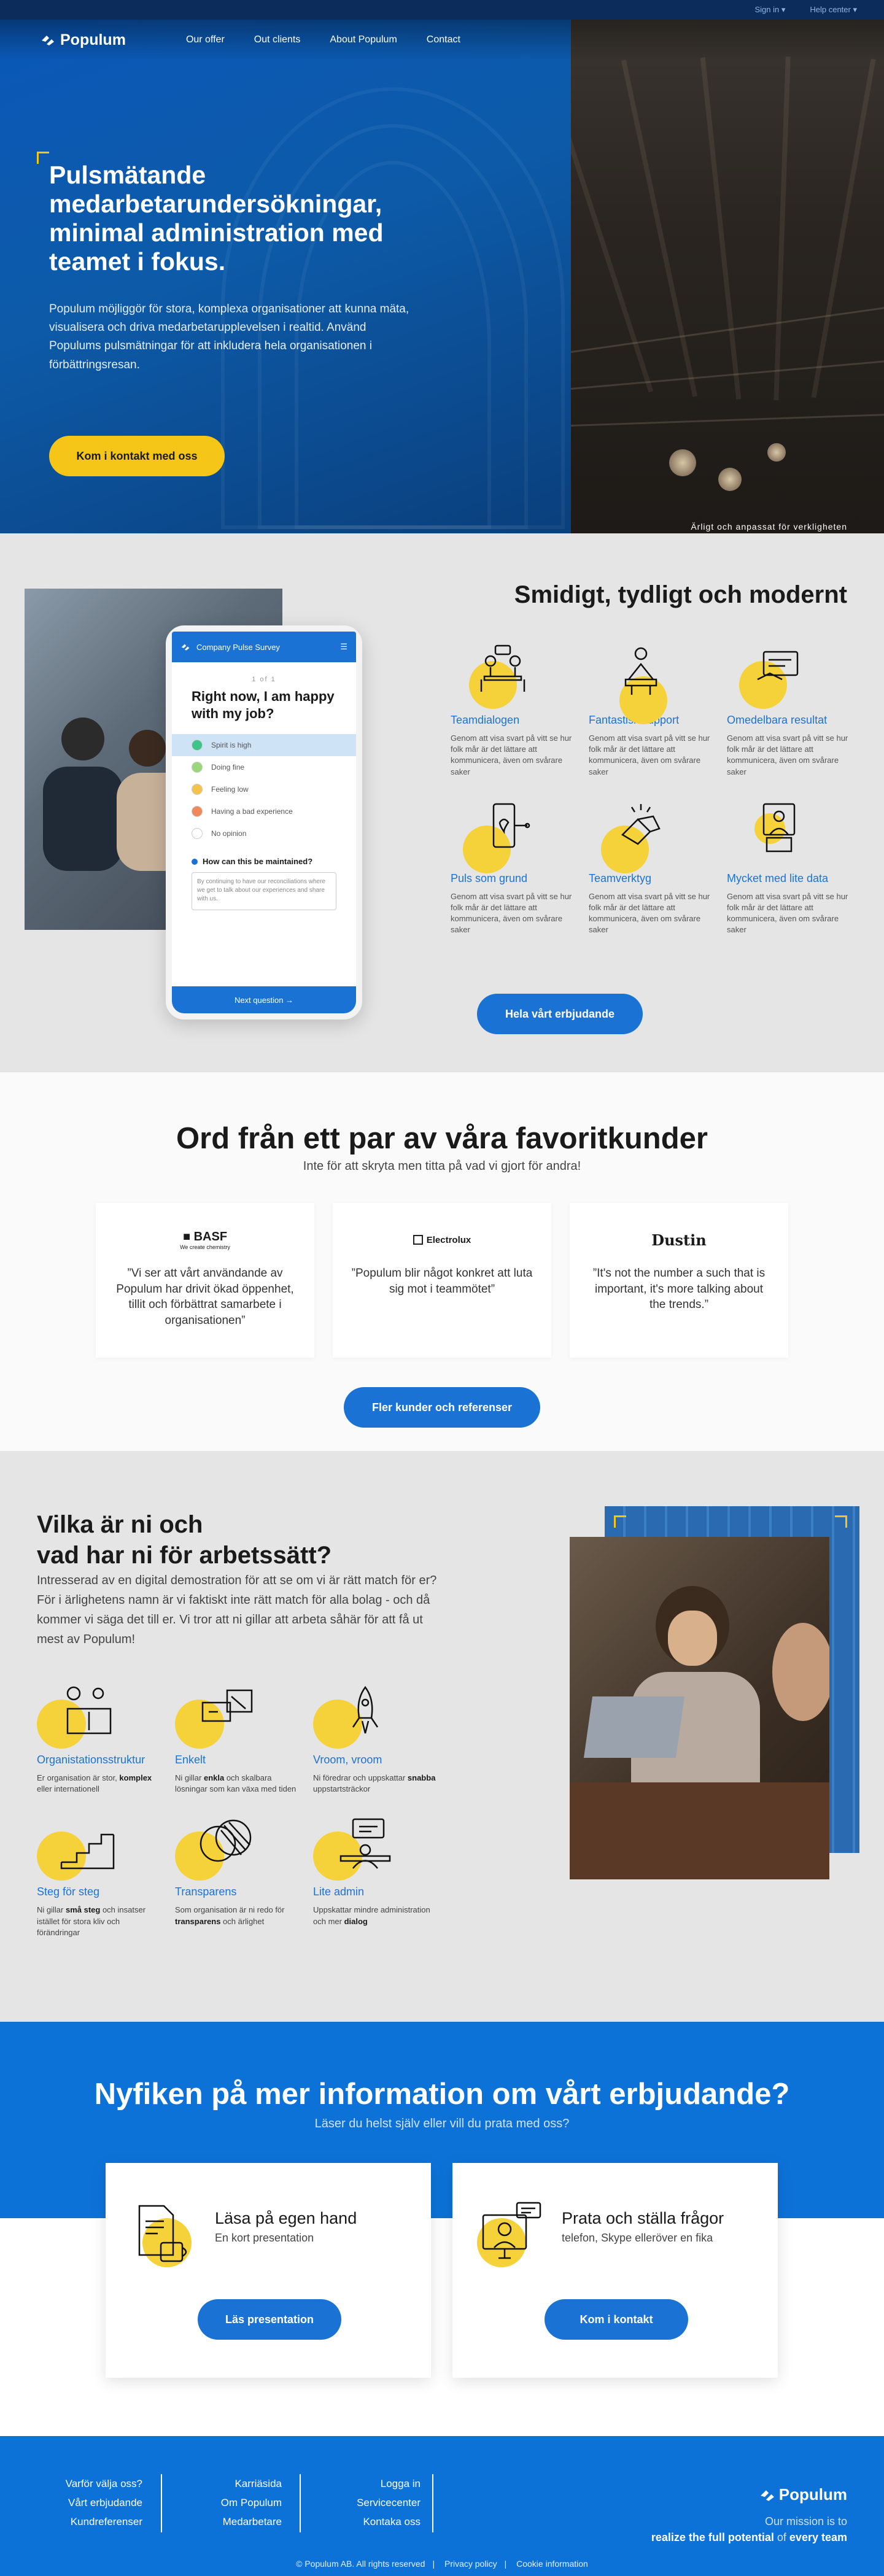 This screenshot has height=2576, width=884. What do you see at coordinates (104, 2483) in the screenshot?
I see `footer-link: Varför välja oss?` at bounding box center [104, 2483].